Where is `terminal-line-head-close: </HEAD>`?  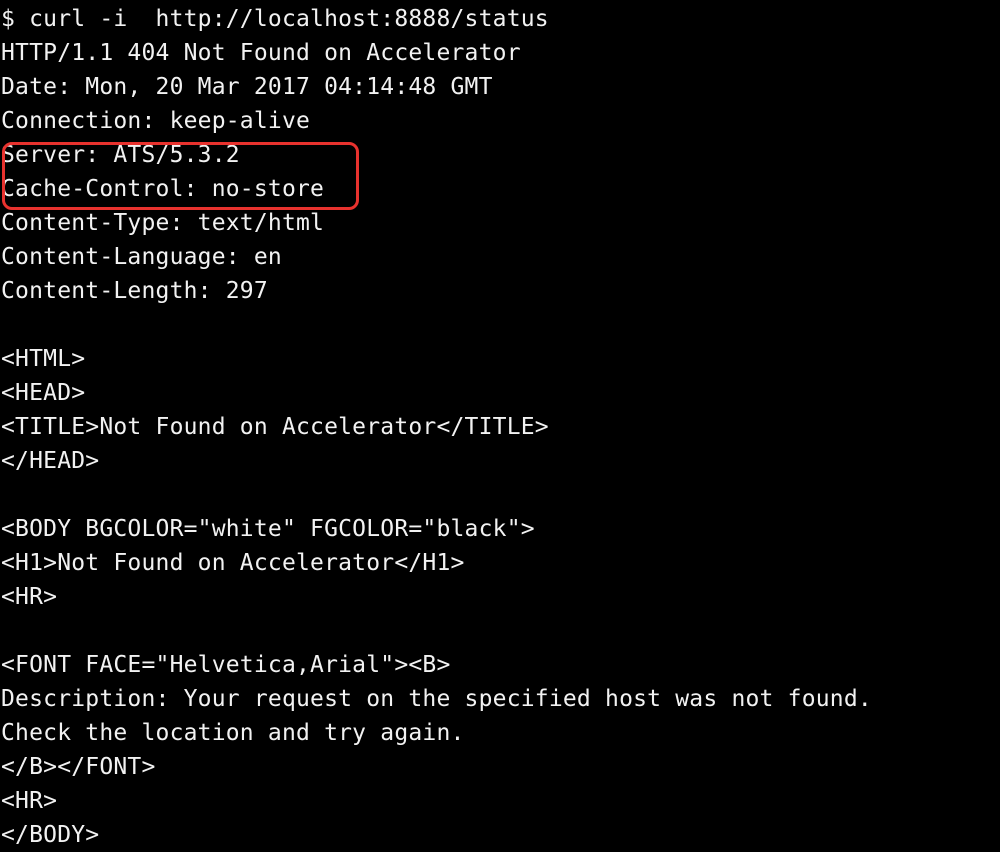 terminal-line-head-close: </HEAD> is located at coordinates (50, 461).